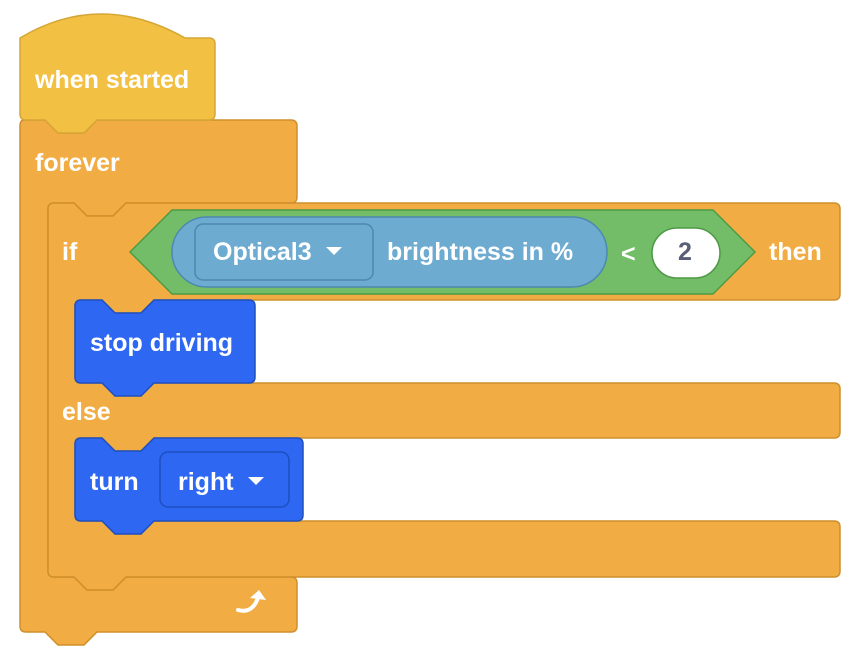  I want to click on if-label: if, so click(70, 252).